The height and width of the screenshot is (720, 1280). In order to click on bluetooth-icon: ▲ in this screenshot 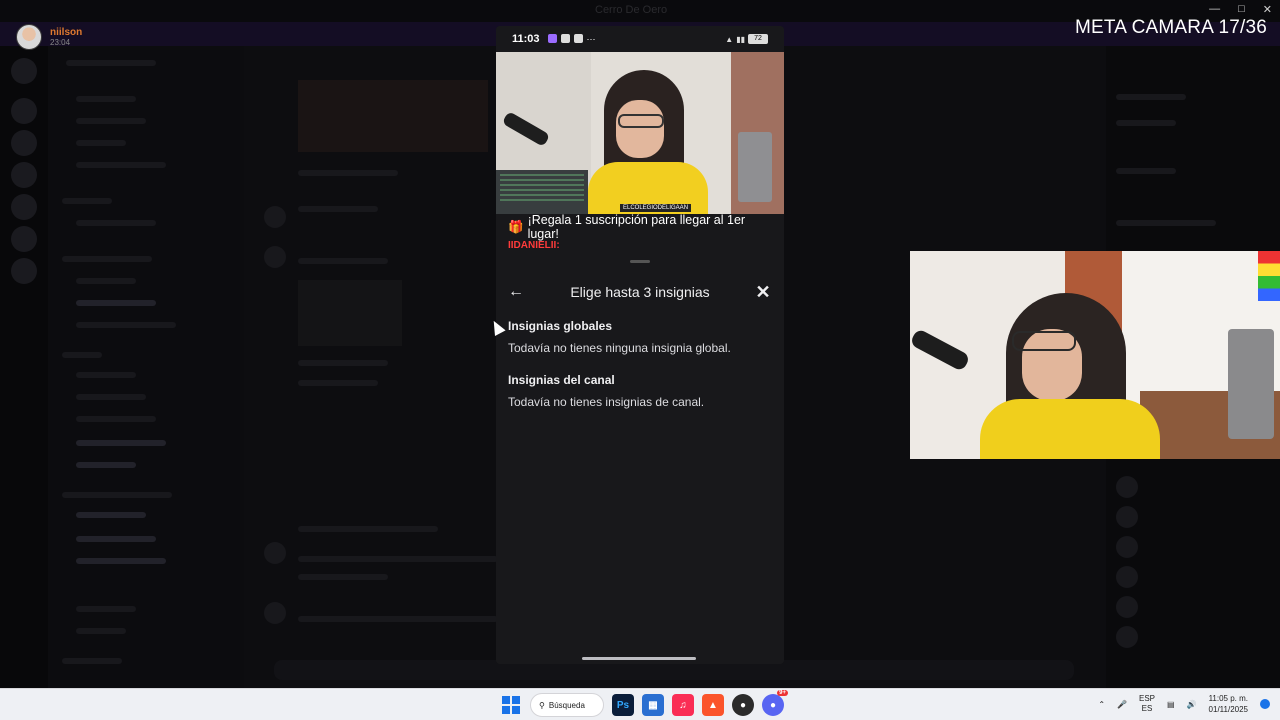, I will do `click(729, 39)`.